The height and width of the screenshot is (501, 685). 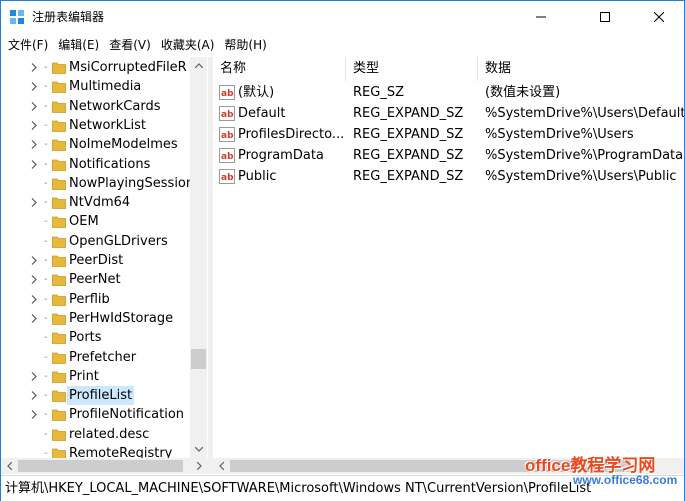 I want to click on tree-item: - MsiCorruptedFileR, so click(x=96, y=67).